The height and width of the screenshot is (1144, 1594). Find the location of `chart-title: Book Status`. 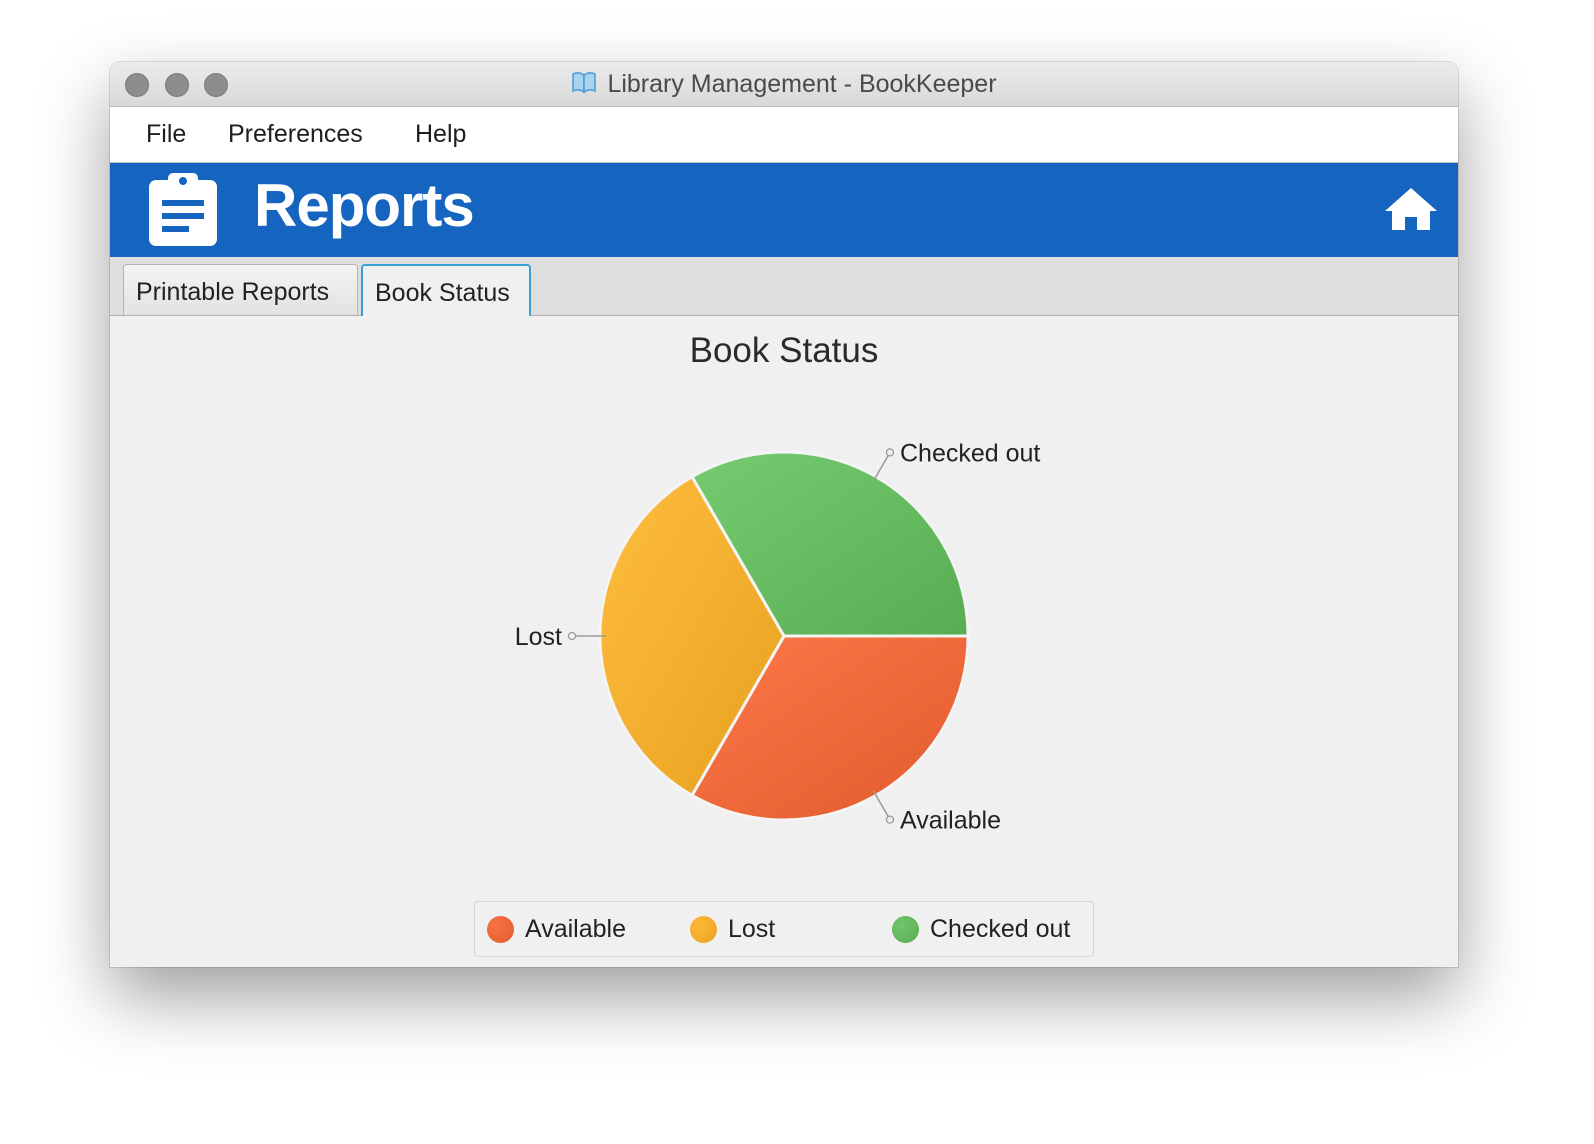

chart-title: Book Status is located at coordinates (784, 350).